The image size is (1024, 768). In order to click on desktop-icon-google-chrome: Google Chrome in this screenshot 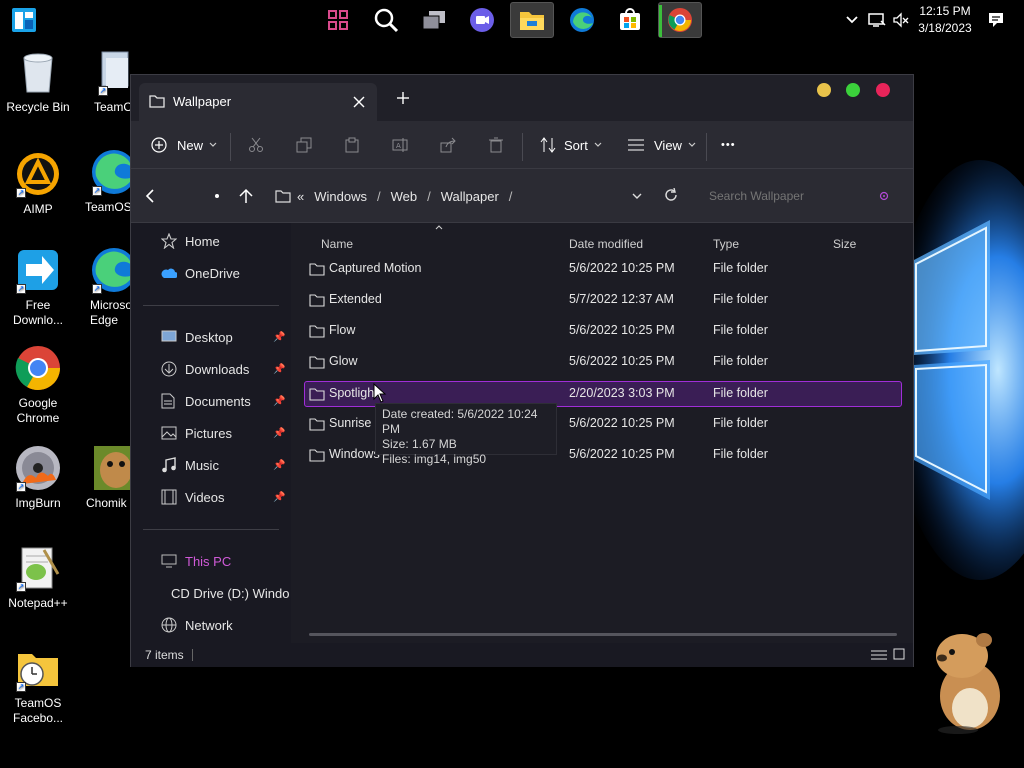, I will do `click(38, 385)`.